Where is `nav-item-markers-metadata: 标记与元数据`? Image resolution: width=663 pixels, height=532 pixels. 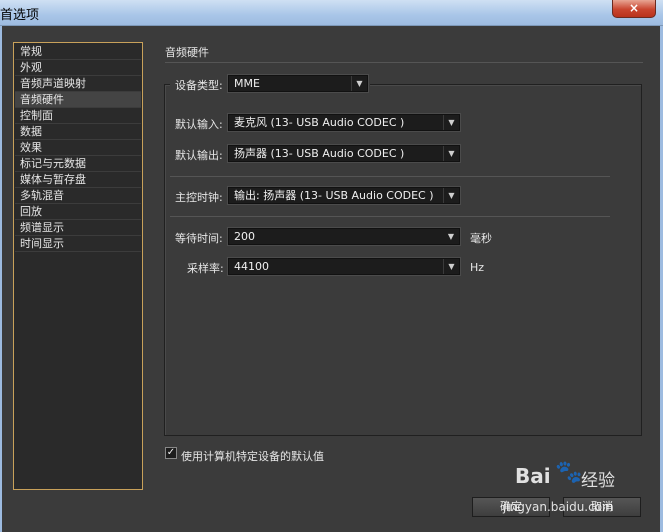
nav-item-markers-metadata: 标记与元数据 is located at coordinates (78, 164).